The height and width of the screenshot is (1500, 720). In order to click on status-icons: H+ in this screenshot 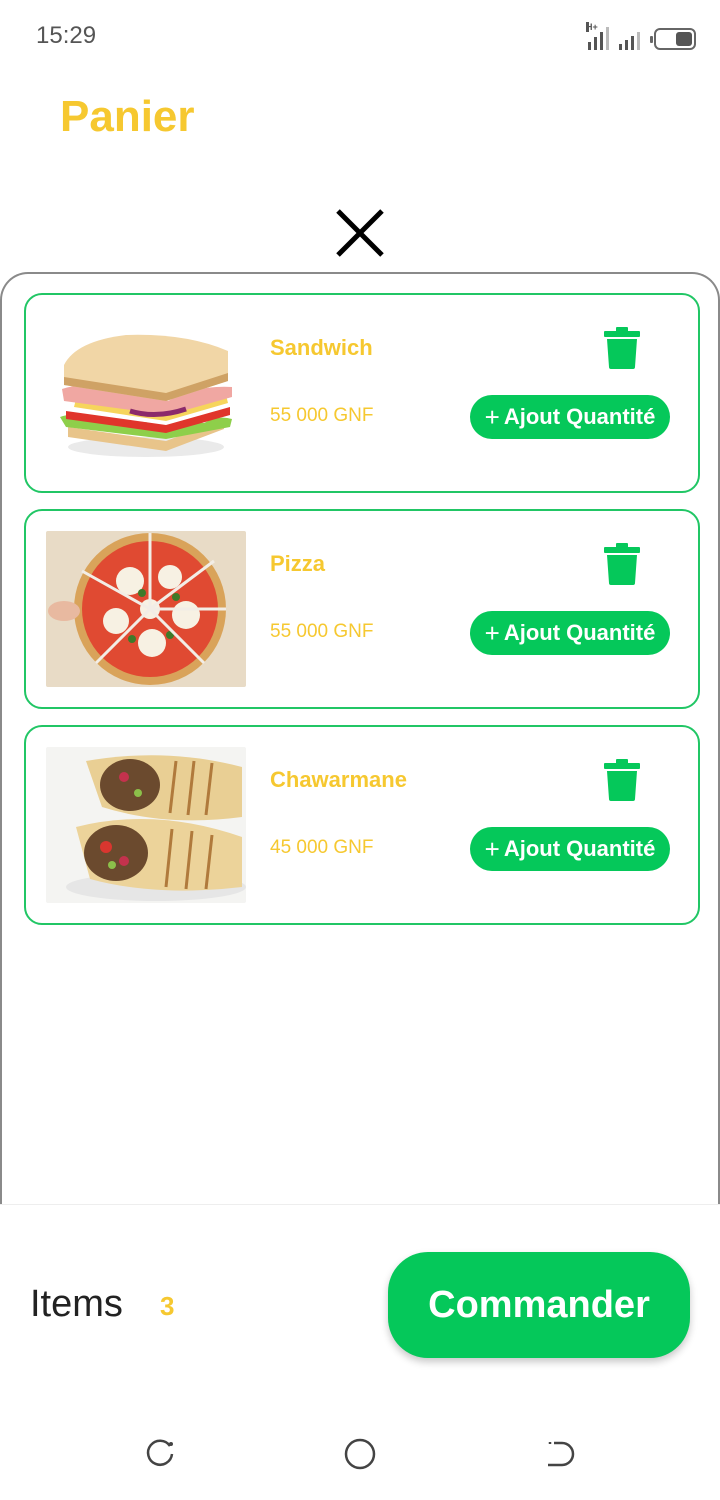, I will do `click(641, 36)`.